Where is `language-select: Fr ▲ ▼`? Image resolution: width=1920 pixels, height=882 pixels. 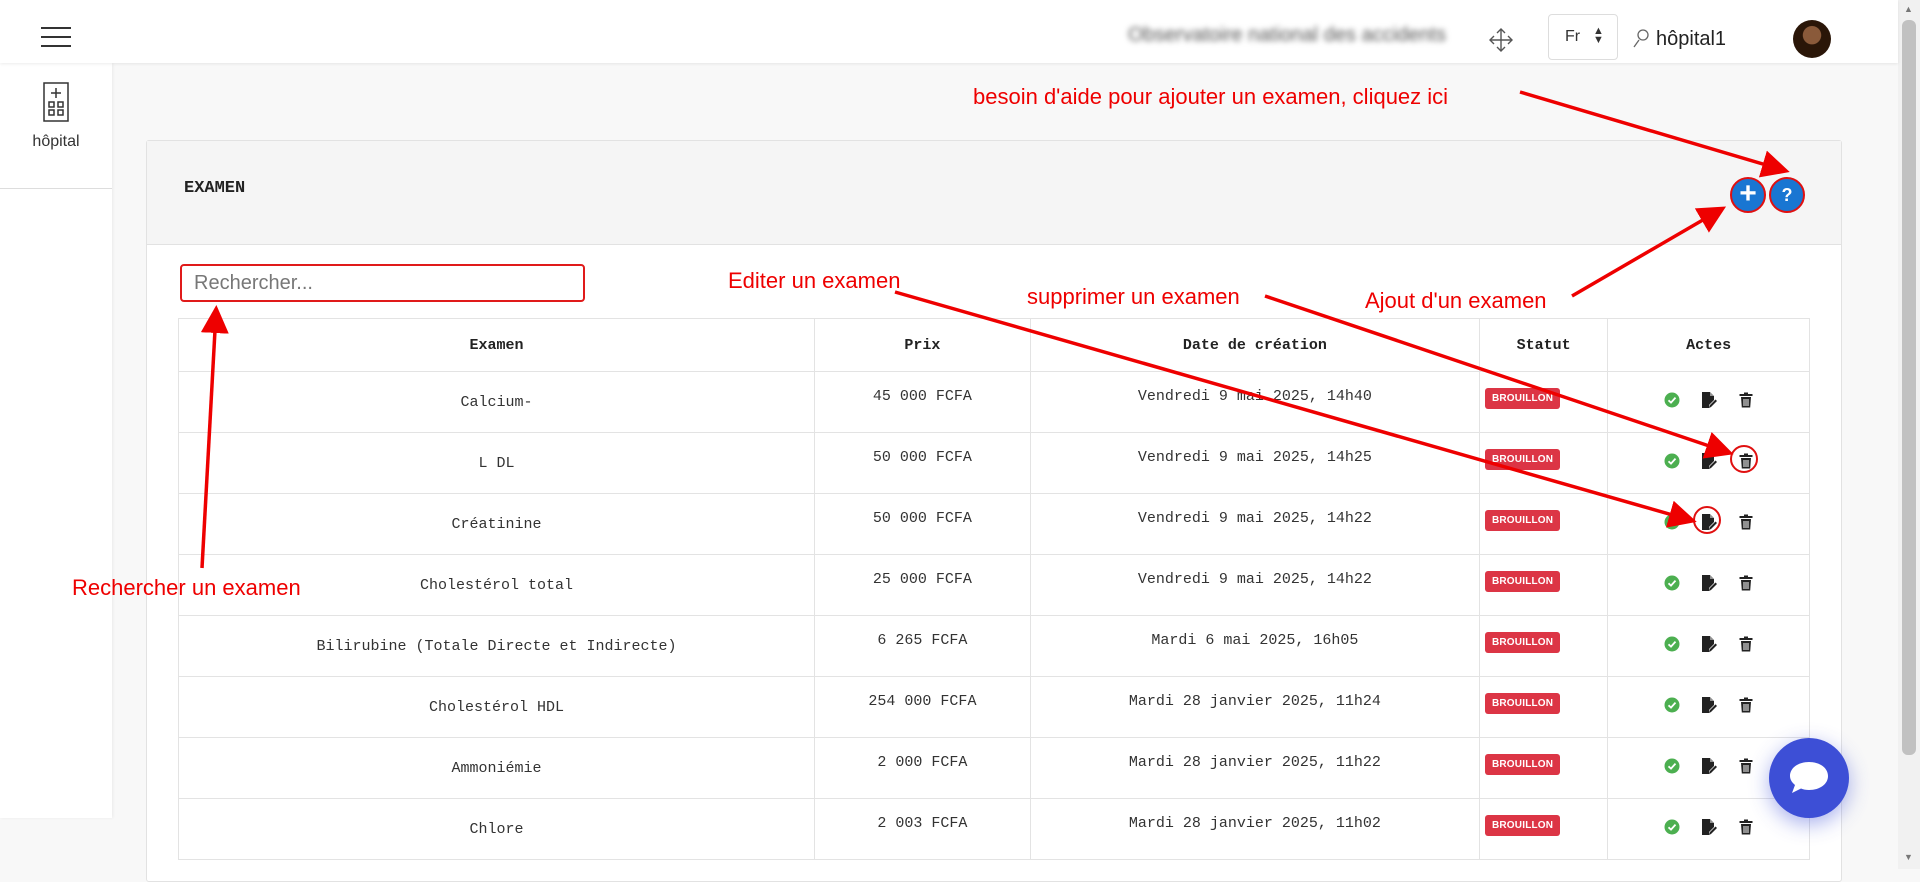 language-select: Fr ▲ ▼ is located at coordinates (1583, 37).